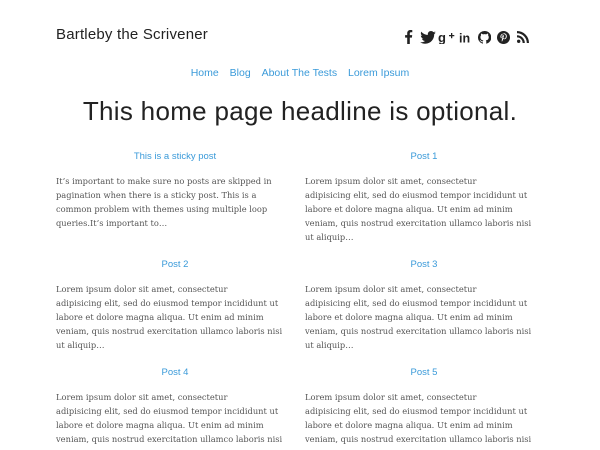 Image resolution: width=600 pixels, height=450 pixels. Describe the element at coordinates (300, 30) in the screenshot. I see `site-header: Bartleby the Scrivener g in` at that location.